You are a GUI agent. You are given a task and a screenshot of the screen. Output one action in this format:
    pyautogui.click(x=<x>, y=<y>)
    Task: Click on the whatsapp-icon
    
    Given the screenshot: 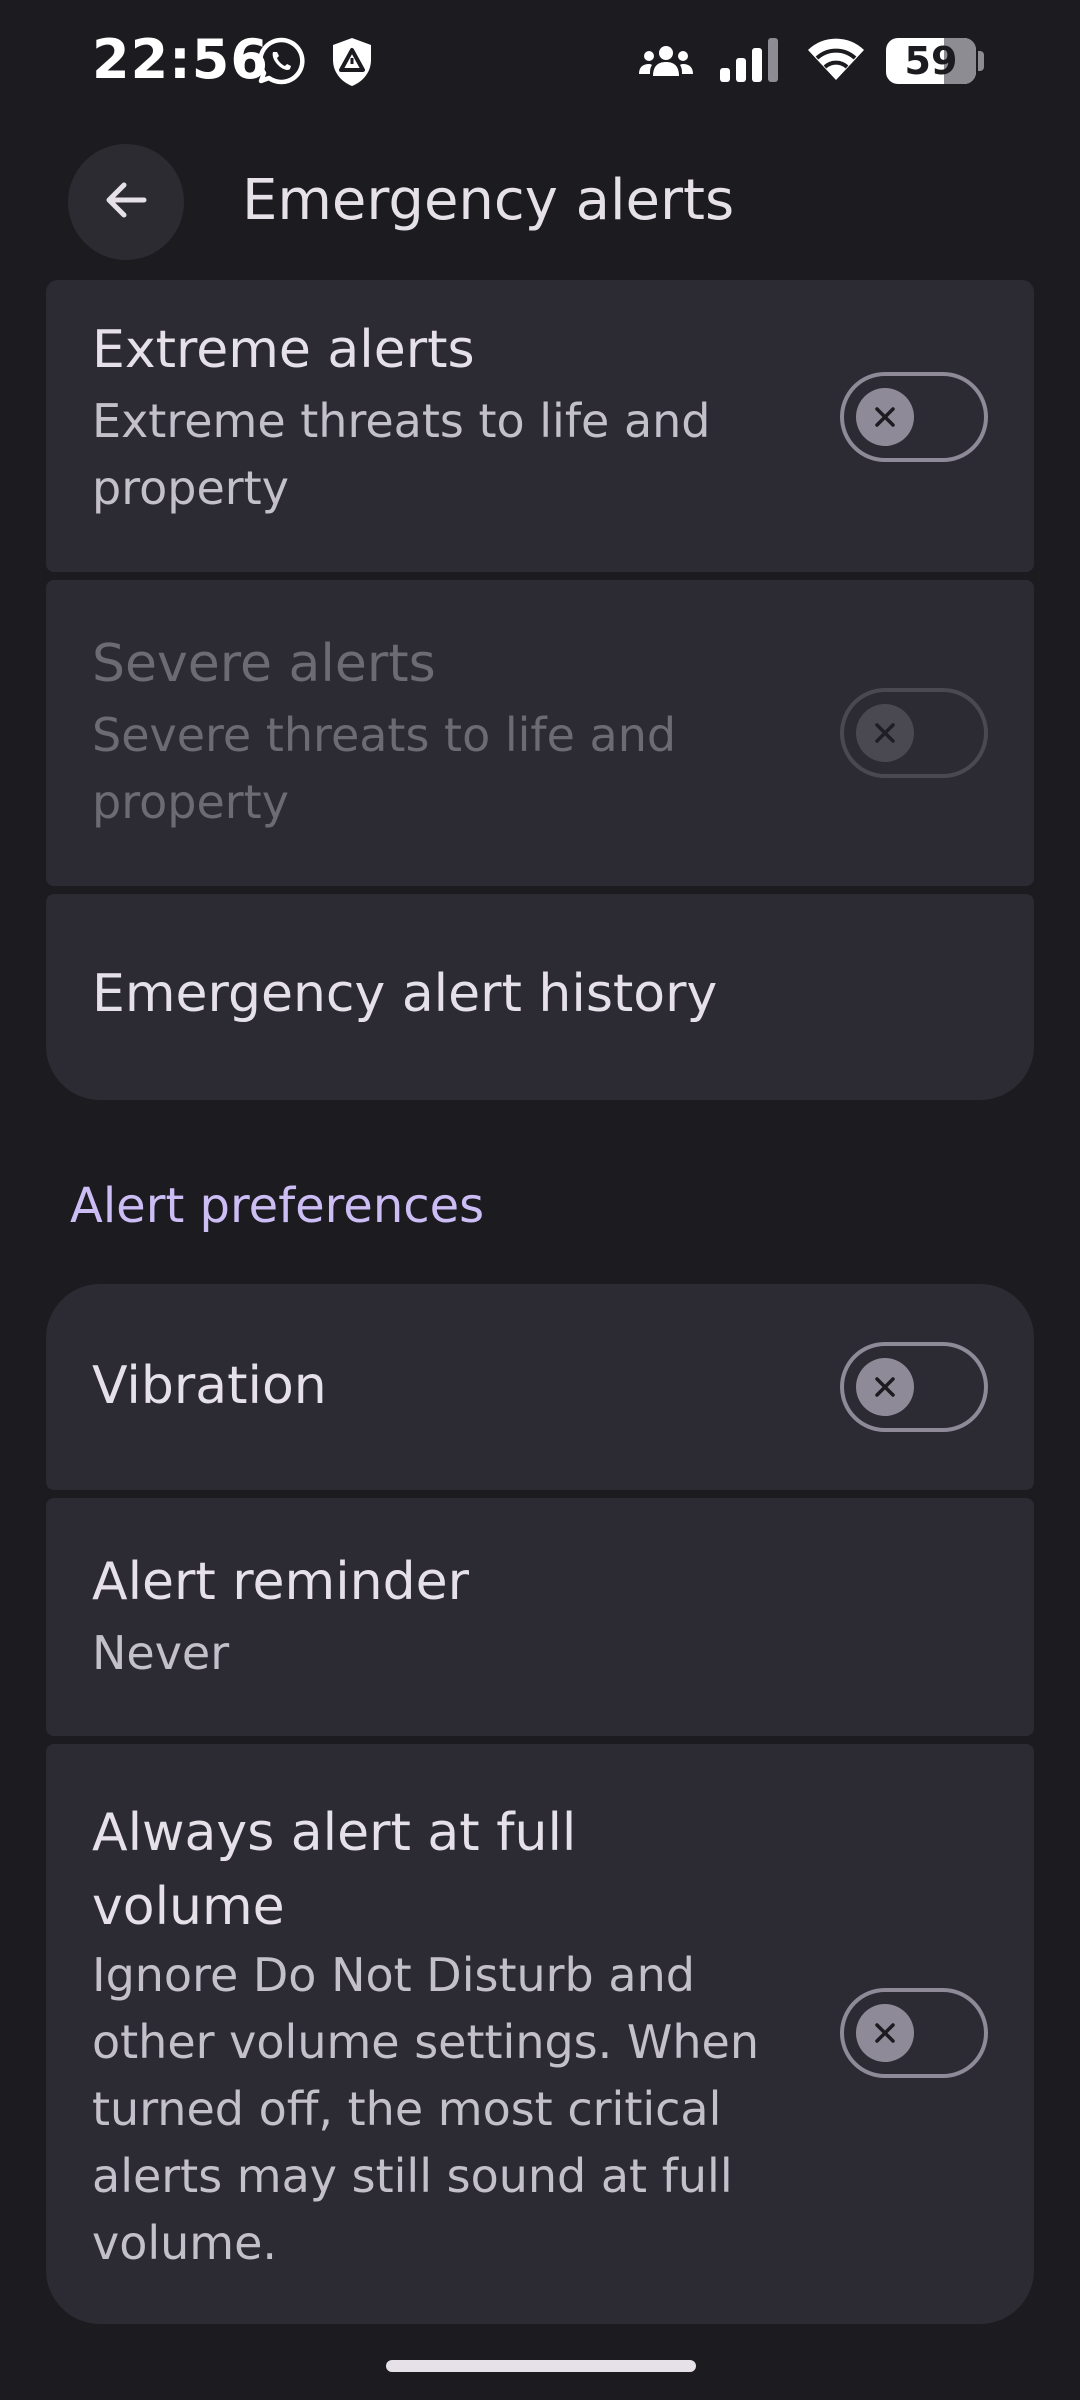 What is the action you would take?
    pyautogui.click(x=281, y=63)
    